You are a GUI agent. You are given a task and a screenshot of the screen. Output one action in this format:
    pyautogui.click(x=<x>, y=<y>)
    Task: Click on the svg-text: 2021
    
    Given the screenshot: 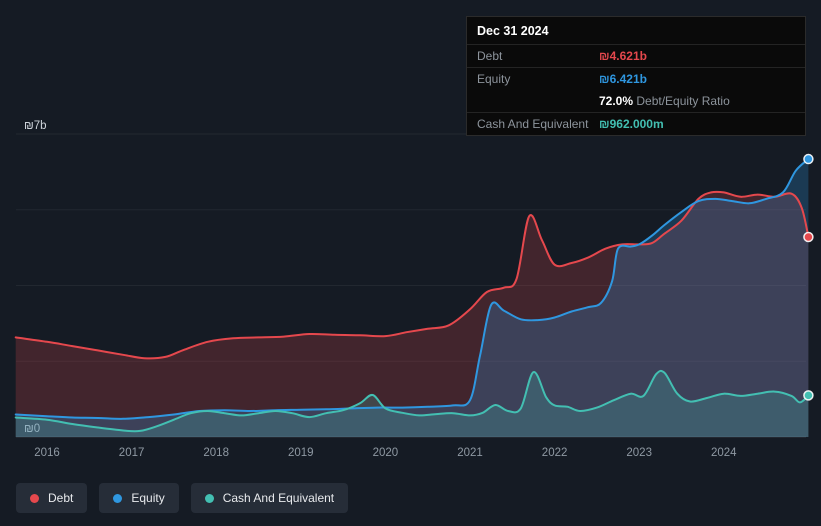 What is the action you would take?
    pyautogui.click(x=470, y=453)
    